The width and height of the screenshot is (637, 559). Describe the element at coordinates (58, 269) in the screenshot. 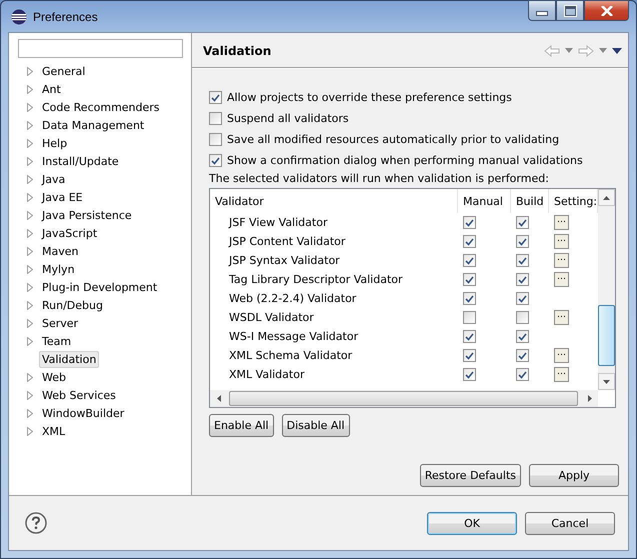

I see `tree-item: Mylyn` at that location.